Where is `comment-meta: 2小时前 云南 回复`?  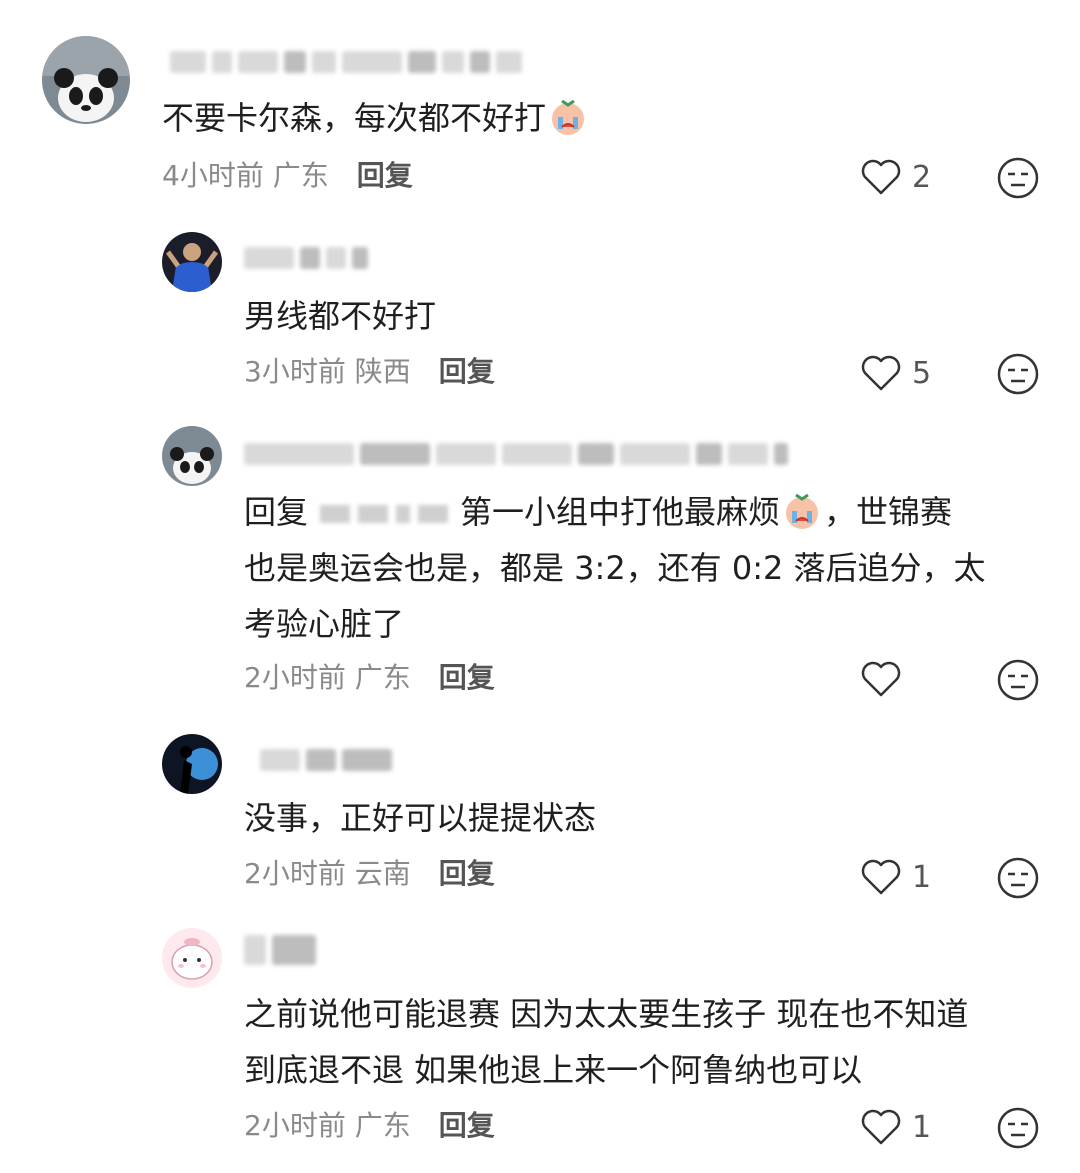
comment-meta: 2小时前 云南 回复 is located at coordinates (369, 874).